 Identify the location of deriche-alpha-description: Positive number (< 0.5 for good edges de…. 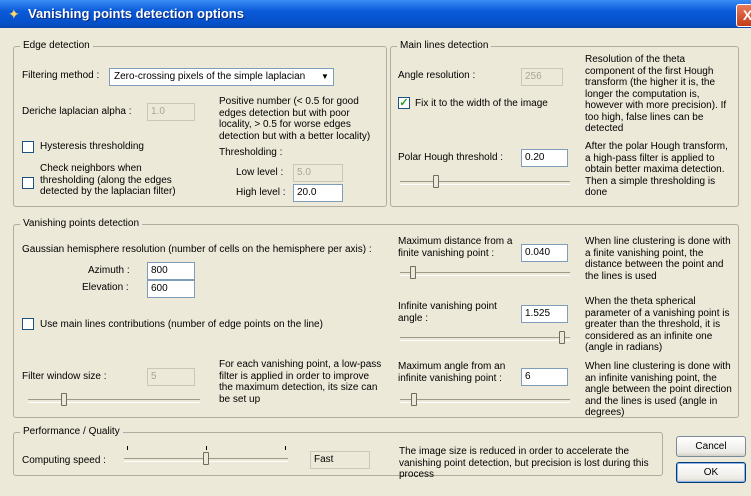
(295, 119).